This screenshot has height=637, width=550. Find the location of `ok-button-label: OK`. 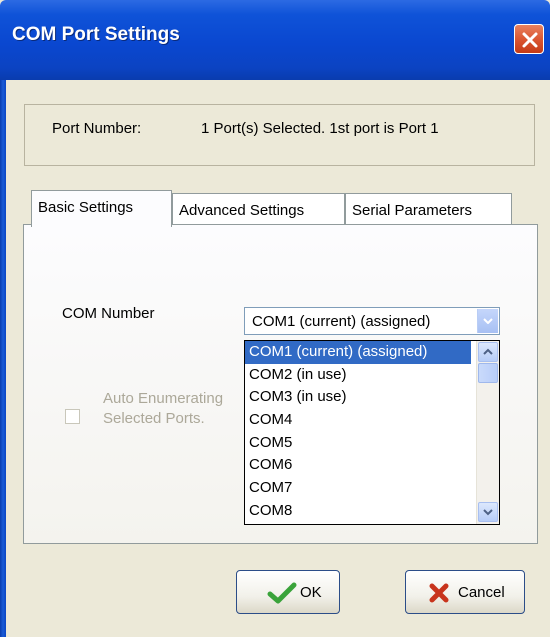

ok-button-label: OK is located at coordinates (311, 592).